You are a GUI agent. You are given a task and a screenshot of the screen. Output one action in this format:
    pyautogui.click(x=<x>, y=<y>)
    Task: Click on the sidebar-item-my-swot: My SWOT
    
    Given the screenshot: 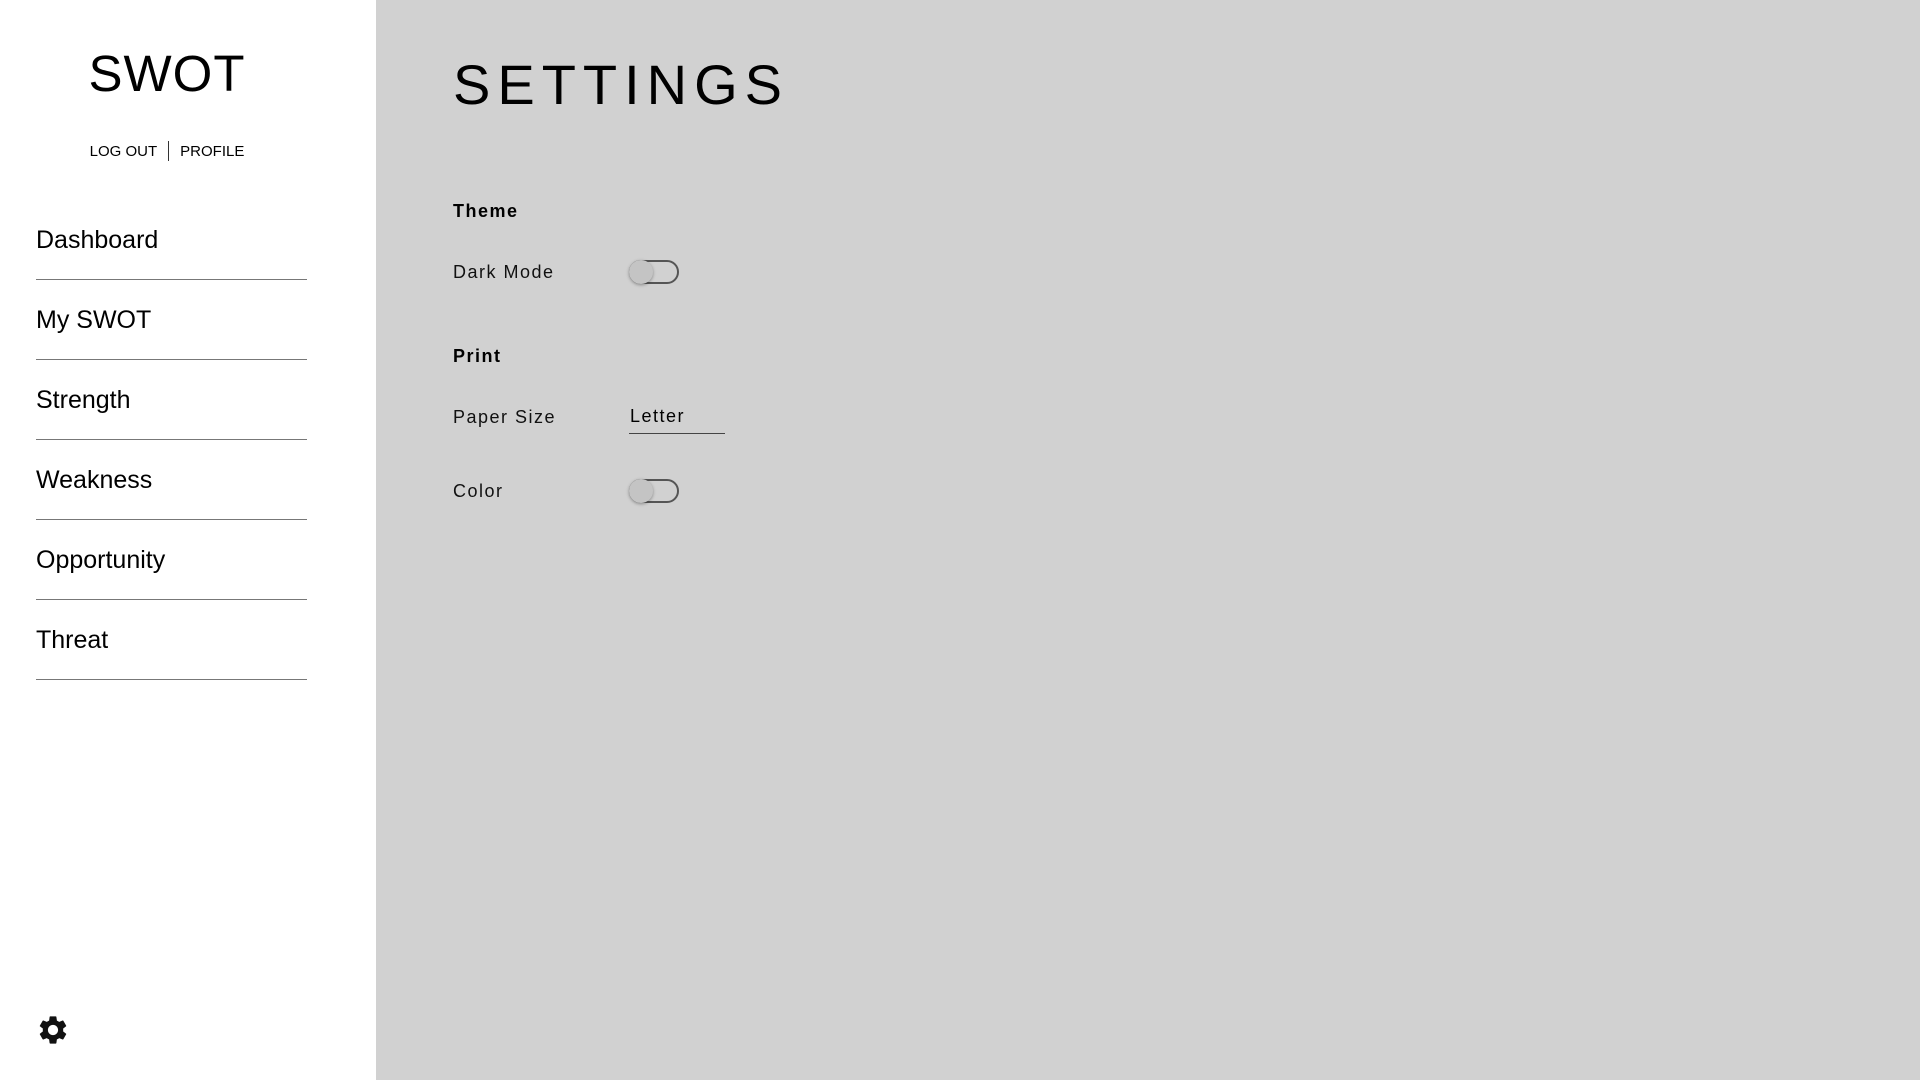 What is the action you would take?
    pyautogui.click(x=171, y=320)
    